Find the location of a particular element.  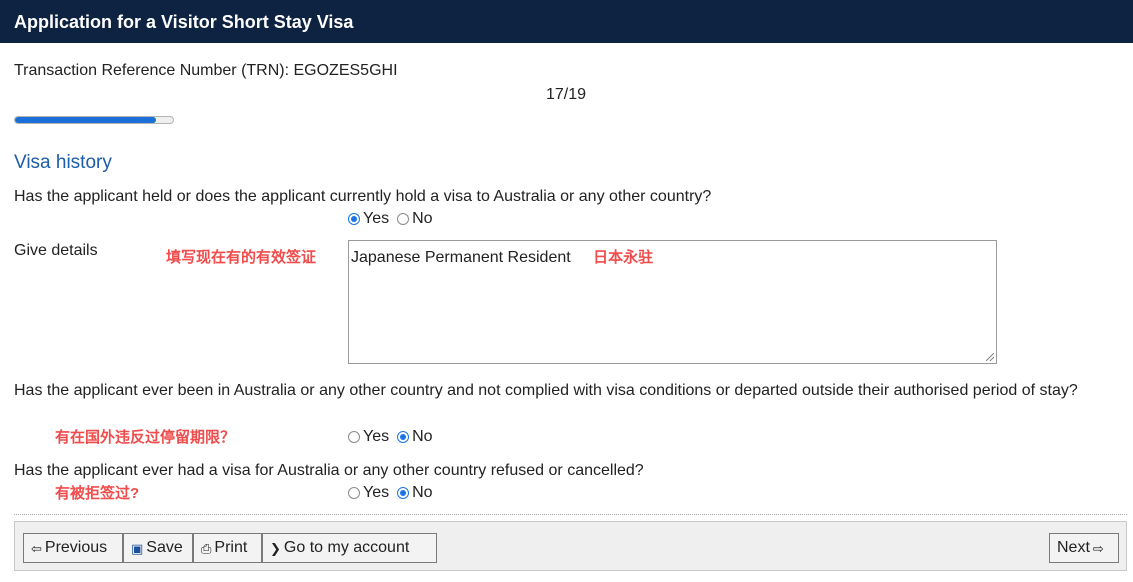

next-button: Next ⇨ is located at coordinates (1084, 548).